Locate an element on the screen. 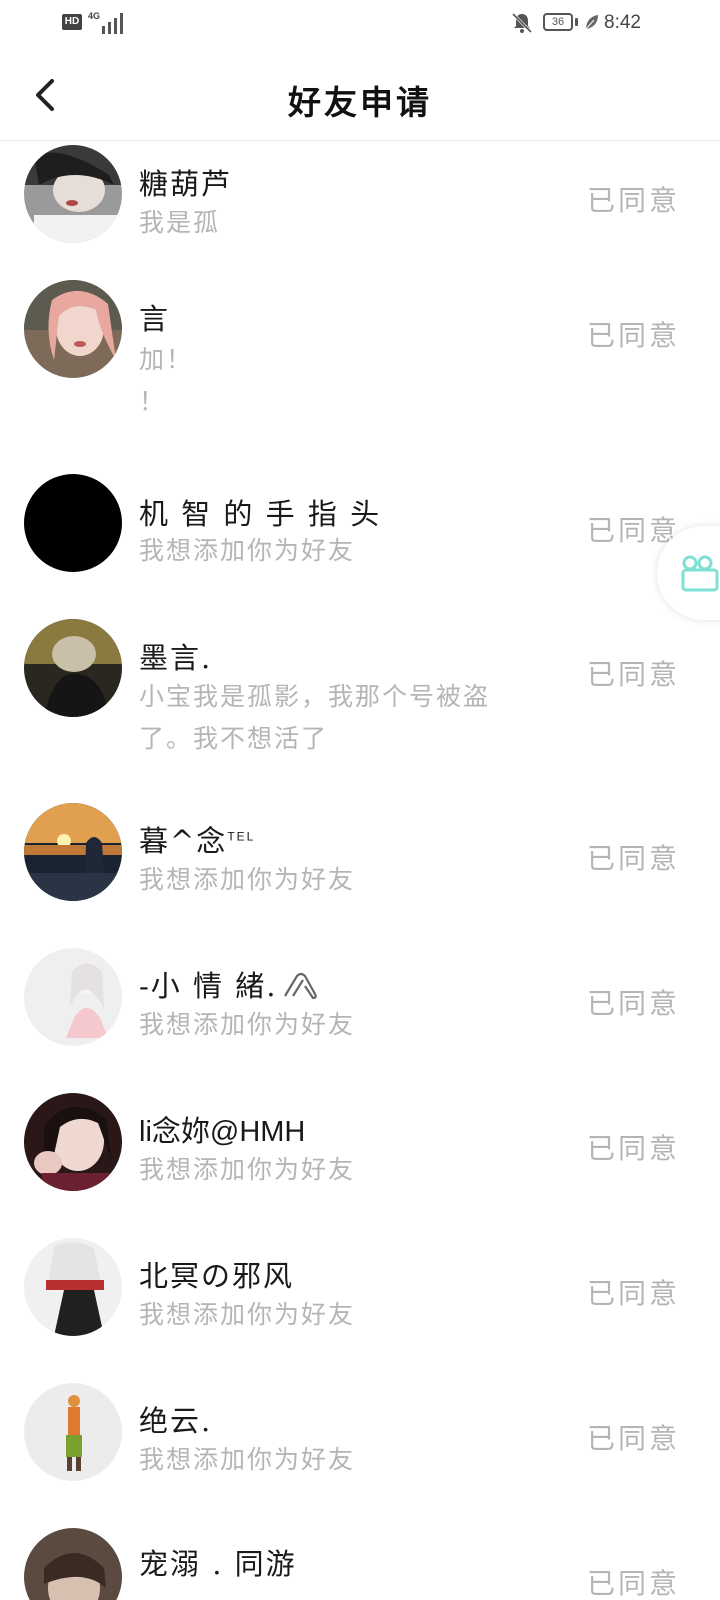 This screenshot has width=720, height=1600. requester-name: 糖葫芦 is located at coordinates (186, 184).